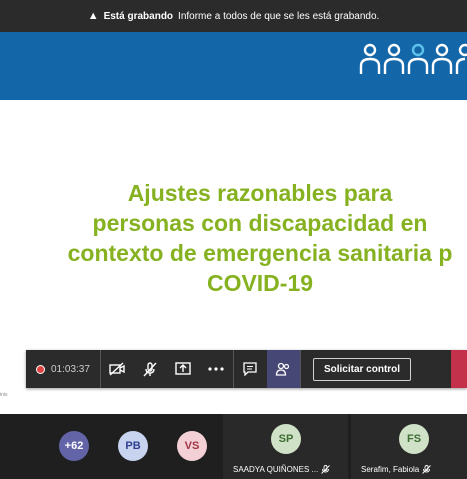 This screenshot has height=479, width=467. What do you see at coordinates (4, 395) in the screenshot?
I see `slide-footer-text: inis` at bounding box center [4, 395].